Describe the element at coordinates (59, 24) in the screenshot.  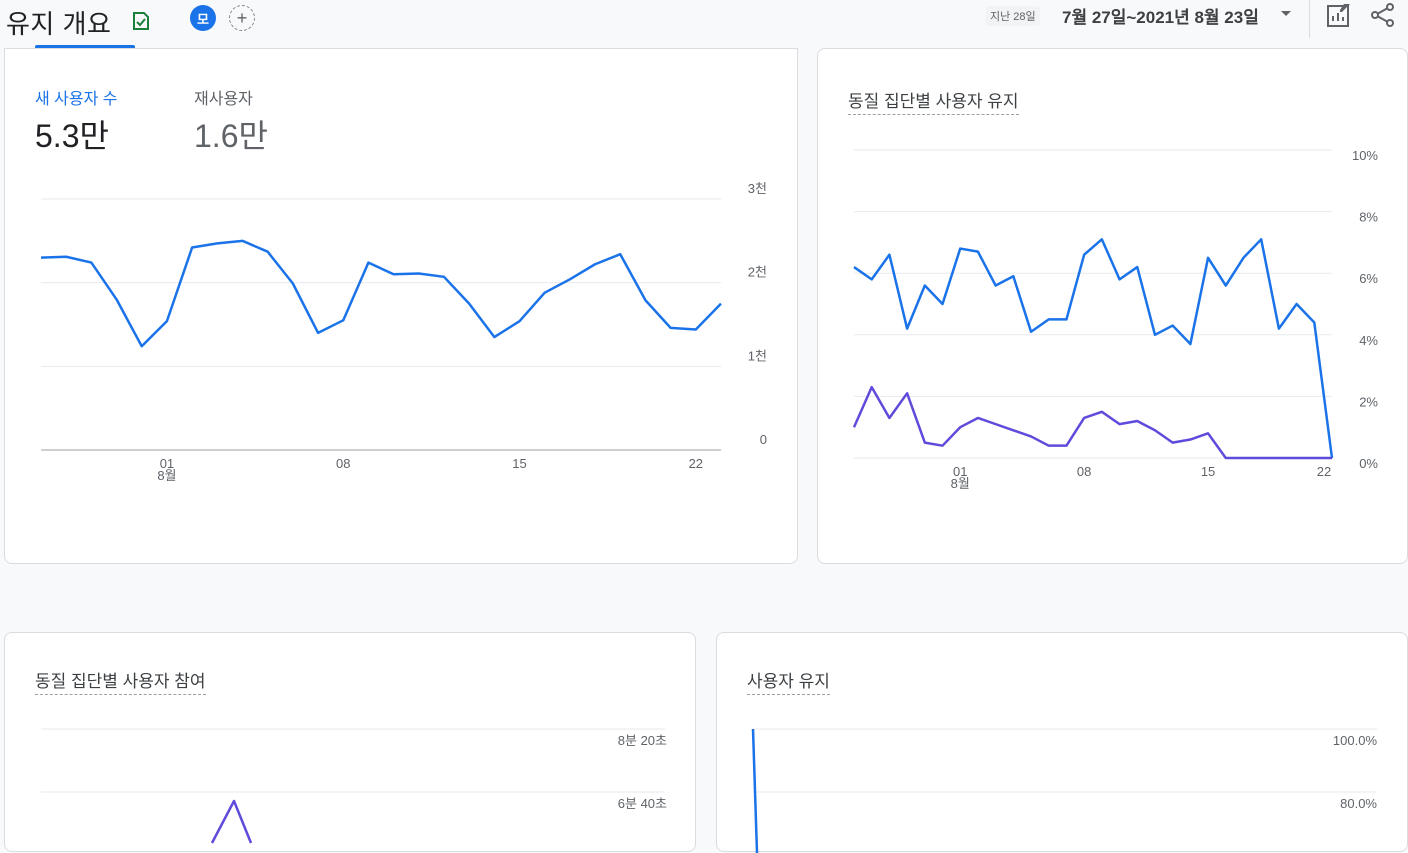
I see `page-title: 유지 개요` at that location.